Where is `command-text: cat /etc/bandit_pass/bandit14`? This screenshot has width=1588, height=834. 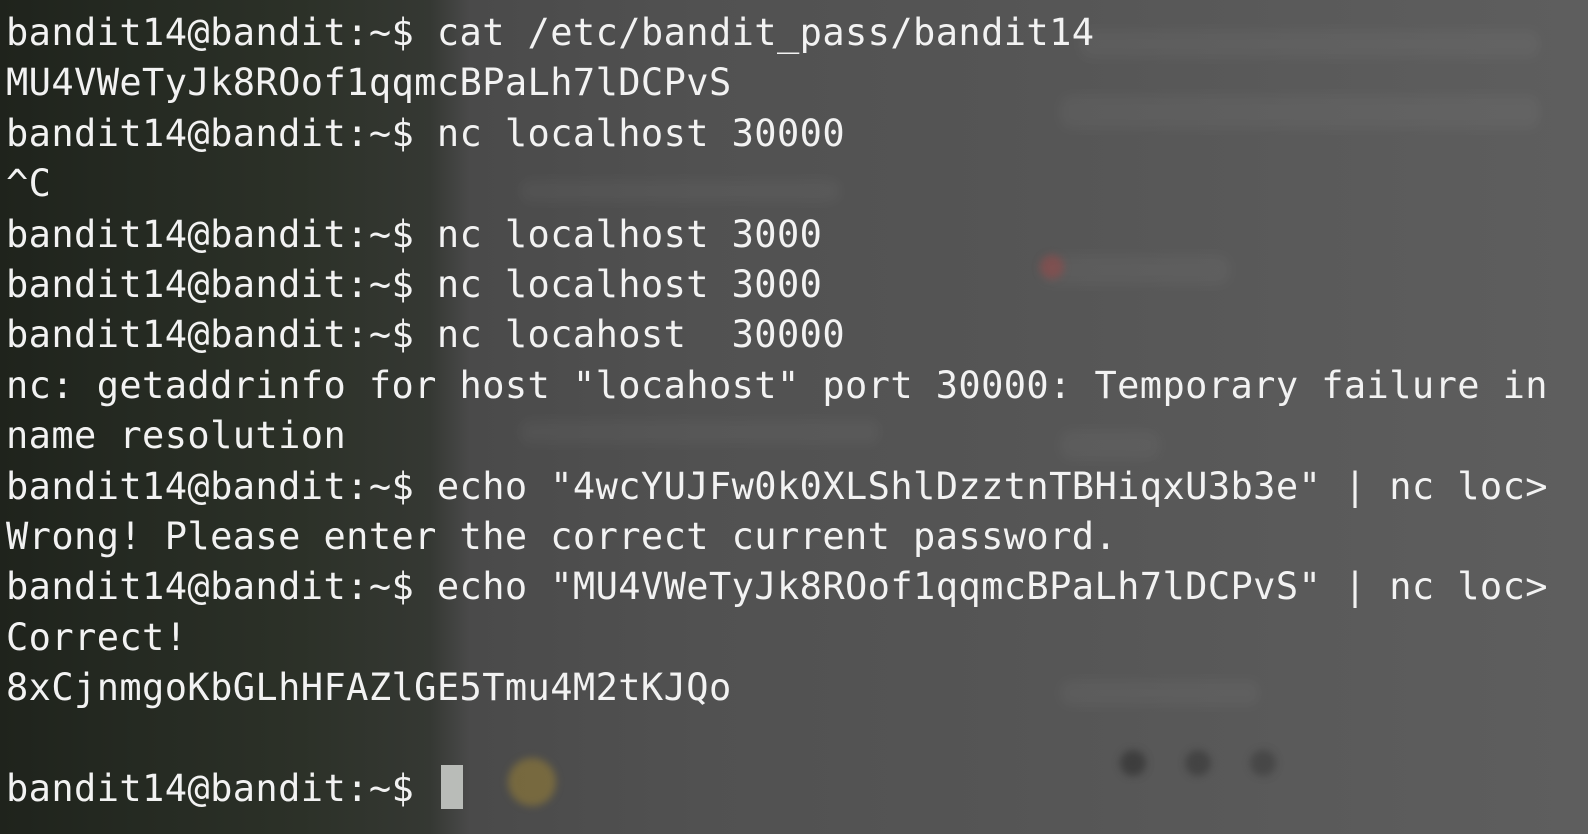
command-text: cat /etc/bandit_pass/bandit14 is located at coordinates (765, 32).